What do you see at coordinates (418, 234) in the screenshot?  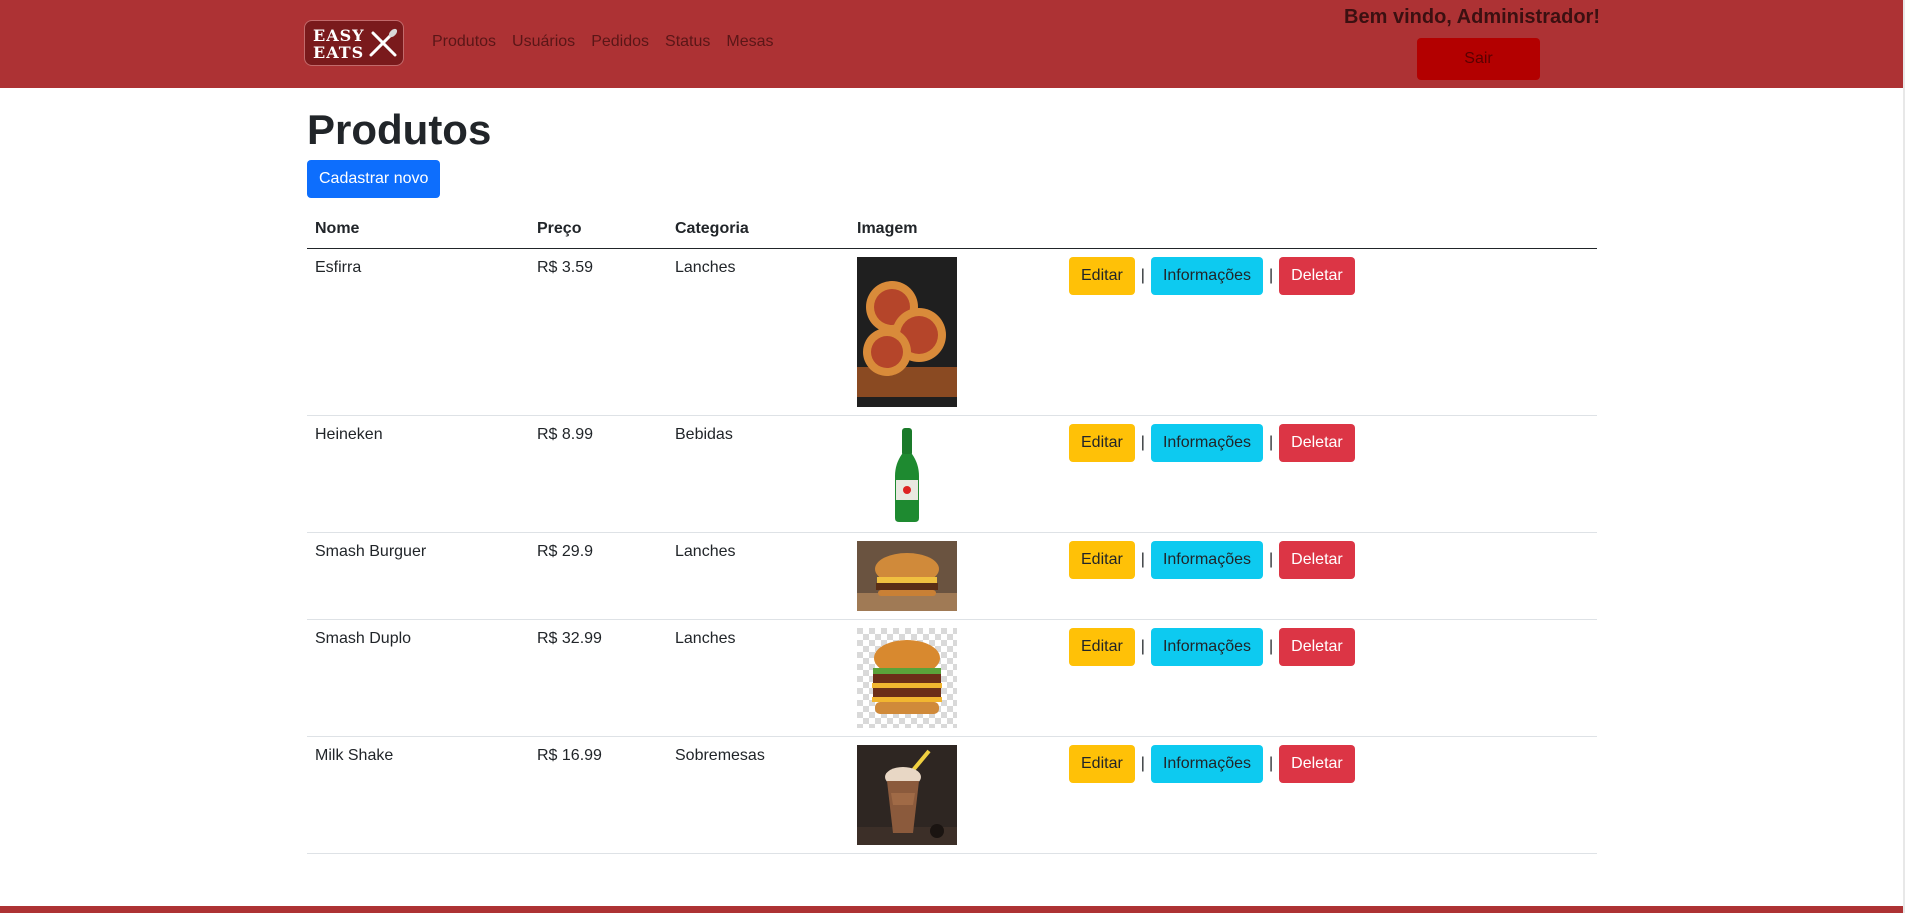 I see `header-nome: Nome` at bounding box center [418, 234].